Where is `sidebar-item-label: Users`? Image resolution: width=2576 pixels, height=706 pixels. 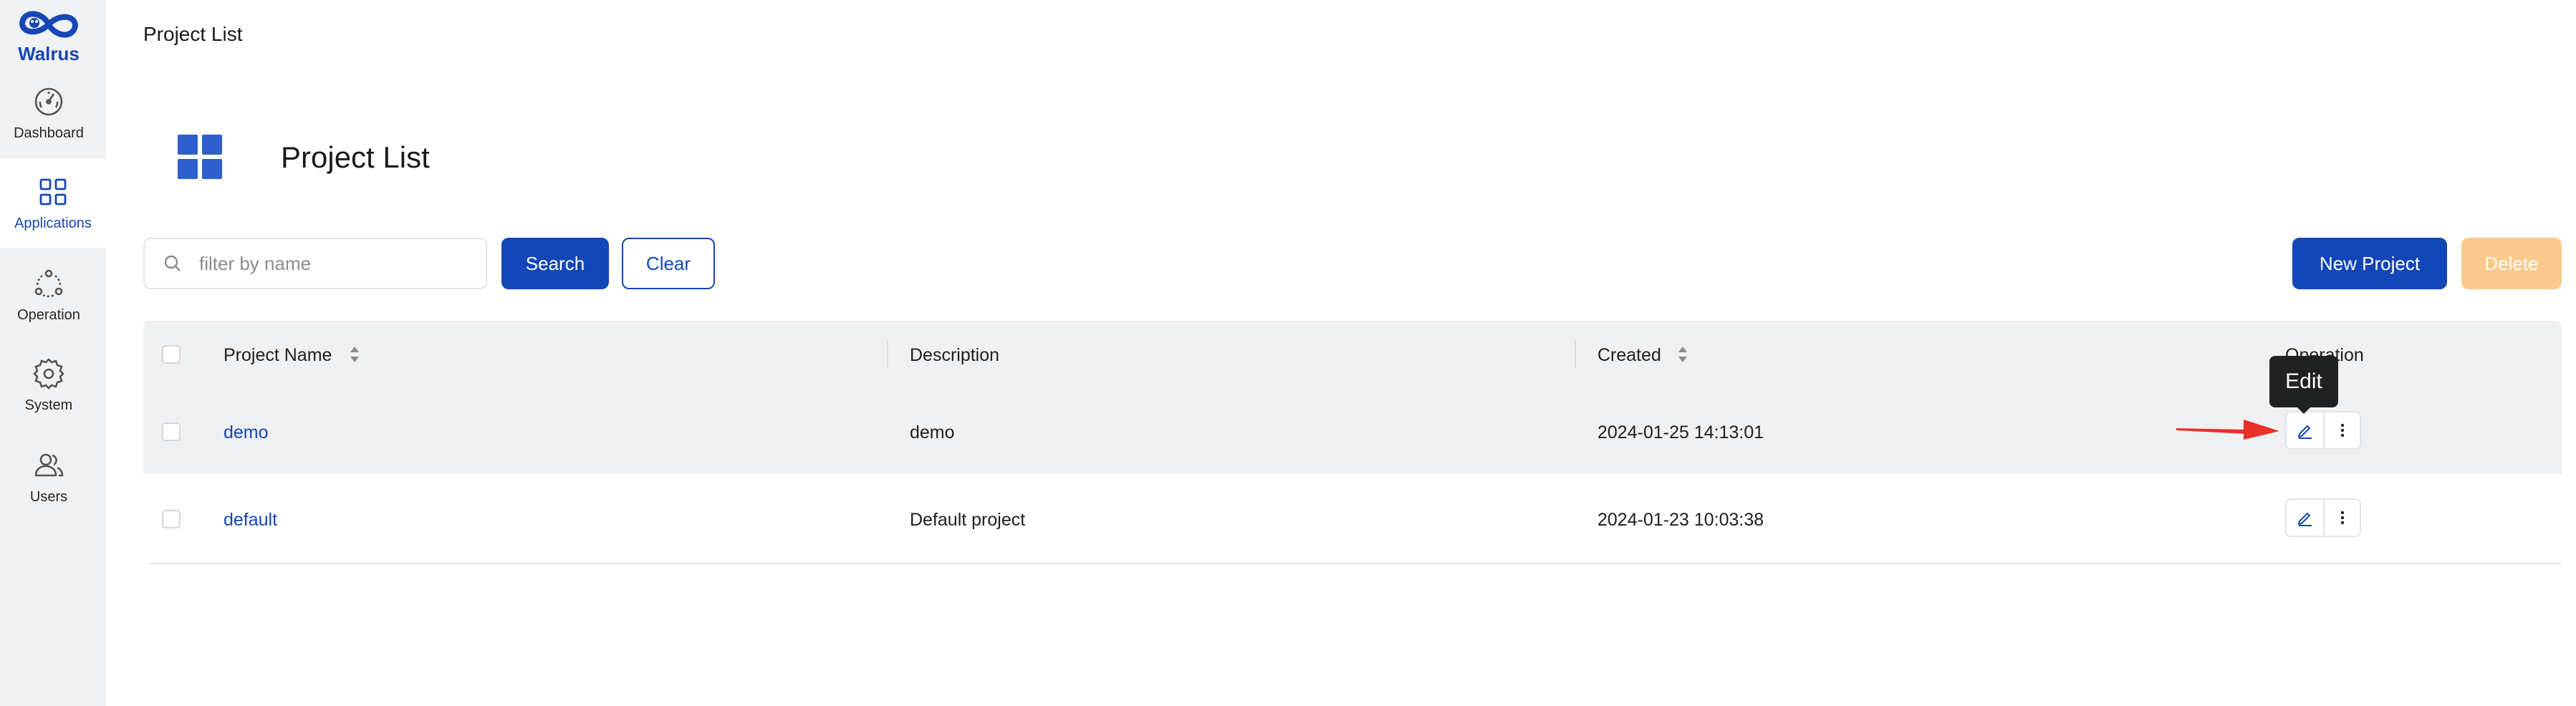
sidebar-item-label: Users is located at coordinates (48, 496).